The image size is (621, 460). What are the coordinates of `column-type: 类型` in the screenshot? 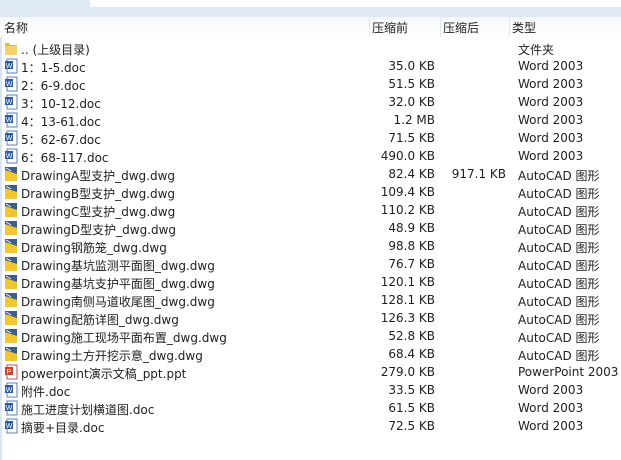 It's located at (524, 27).